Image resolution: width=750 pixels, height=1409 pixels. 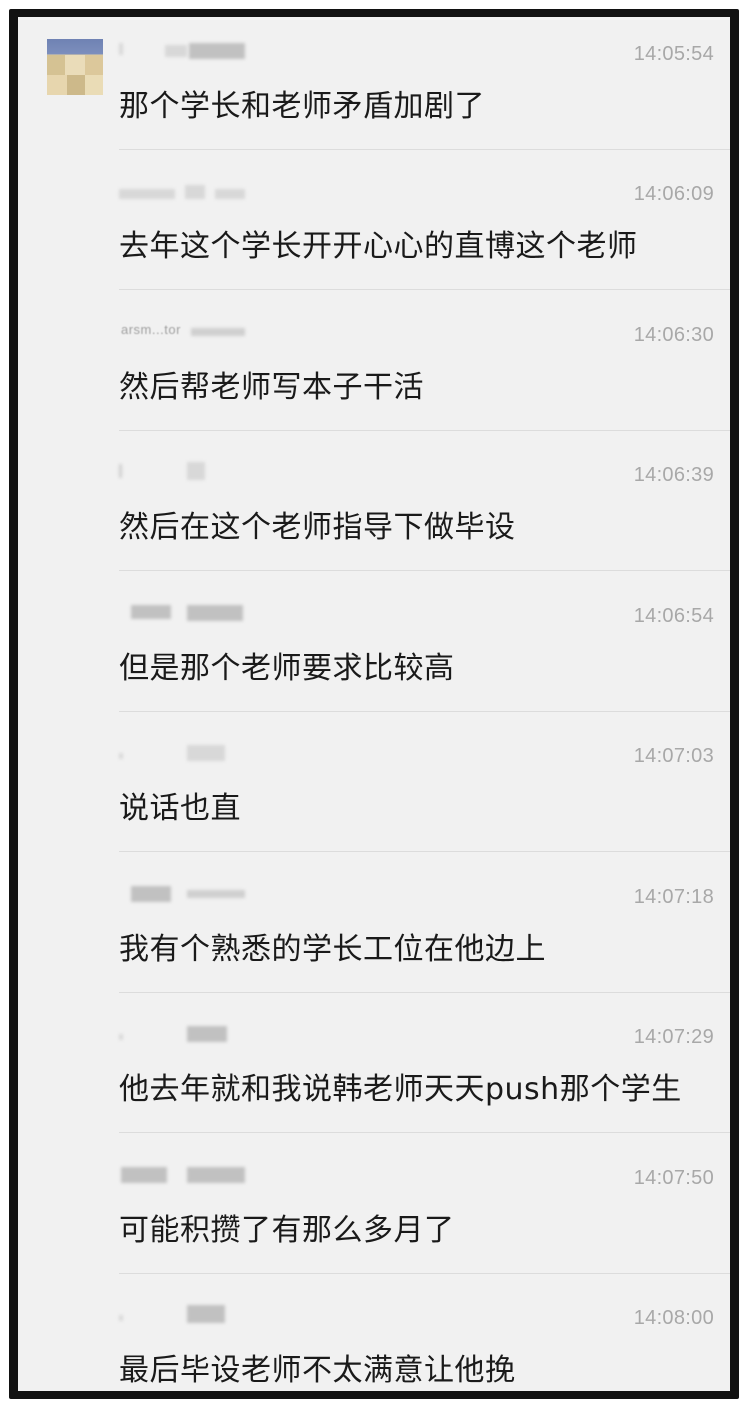 I want to click on message-timestamp: 14:05:54, so click(x=673, y=54).